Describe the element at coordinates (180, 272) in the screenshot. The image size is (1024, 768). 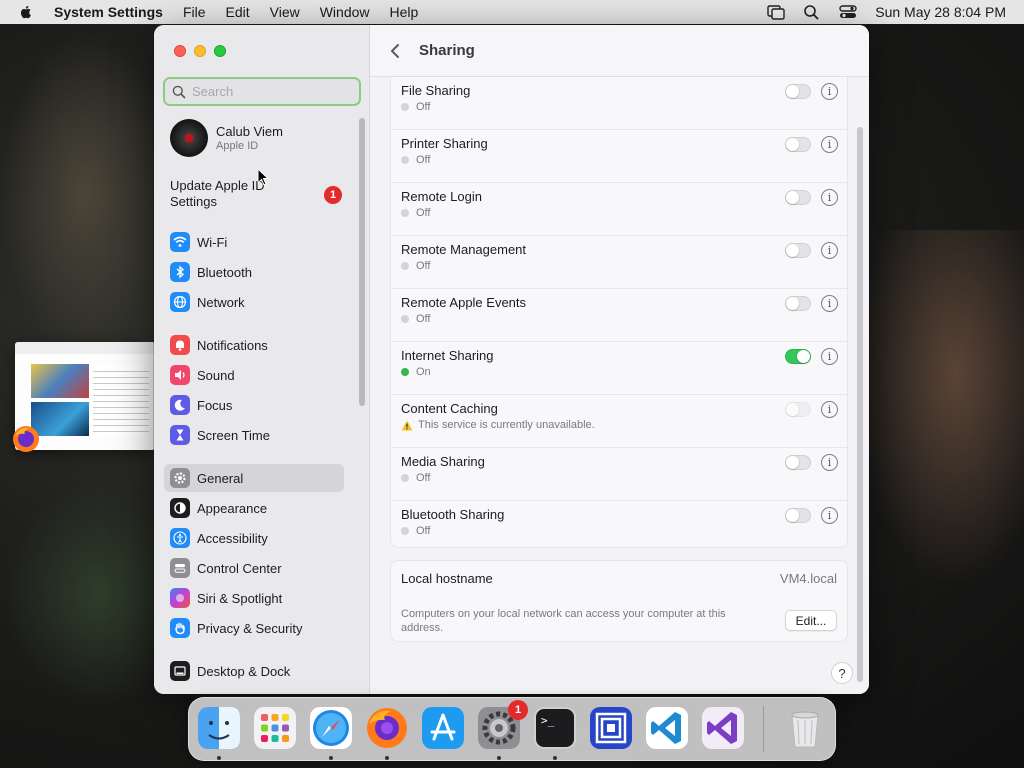
I see `bluetooth-icon` at that location.